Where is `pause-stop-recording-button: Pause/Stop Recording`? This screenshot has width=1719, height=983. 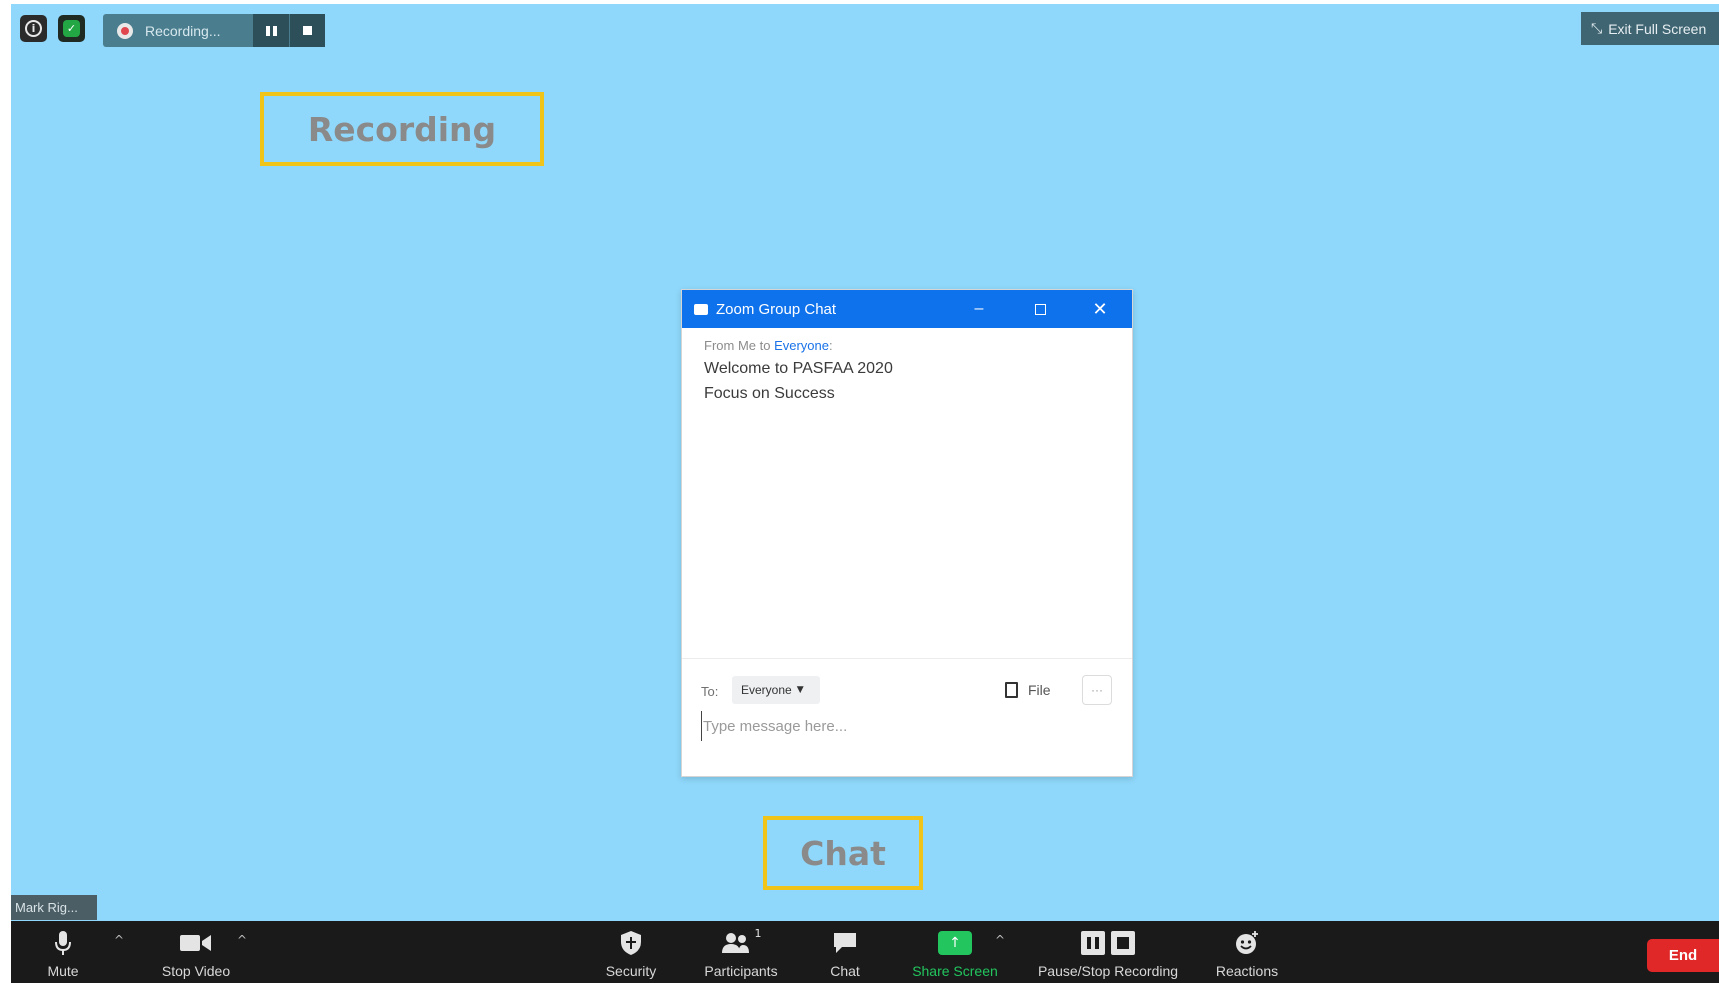
pause-stop-recording-button: Pause/Stop Recording is located at coordinates (1108, 952).